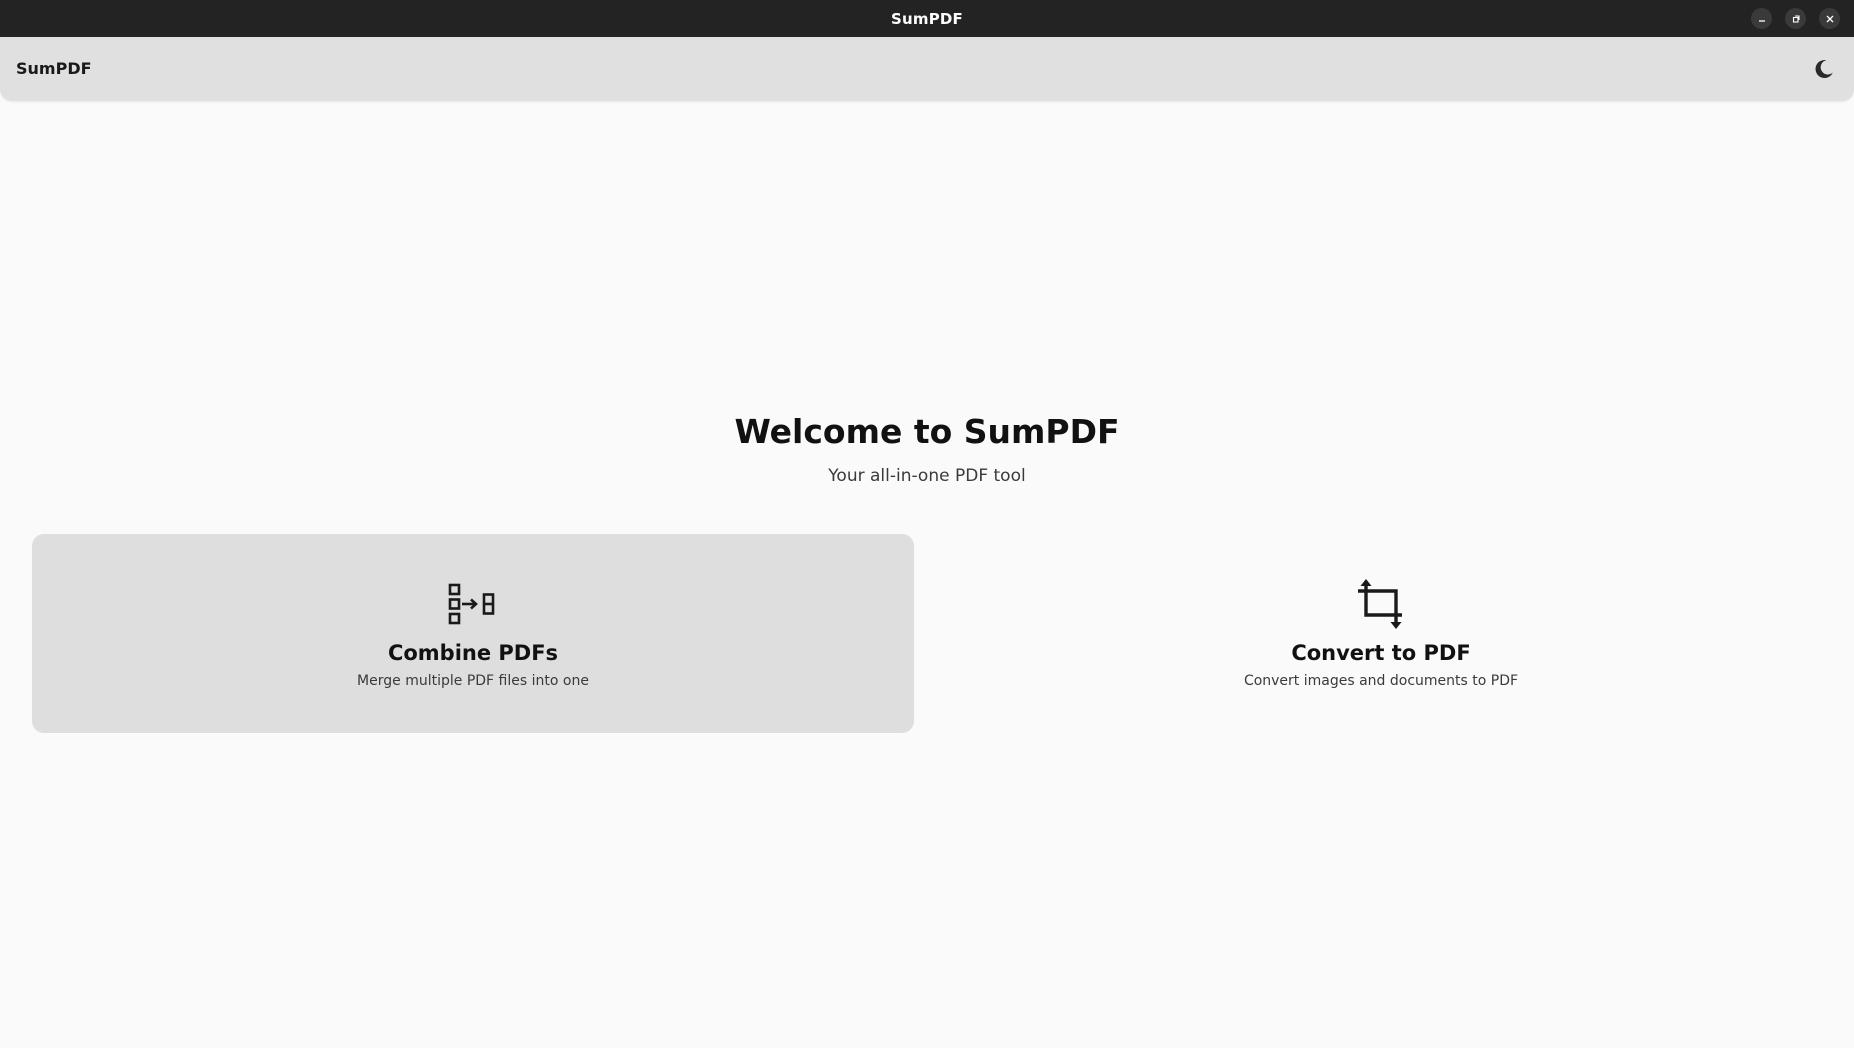  What do you see at coordinates (473, 653) in the screenshot?
I see `card-title: Combine PDFs` at bounding box center [473, 653].